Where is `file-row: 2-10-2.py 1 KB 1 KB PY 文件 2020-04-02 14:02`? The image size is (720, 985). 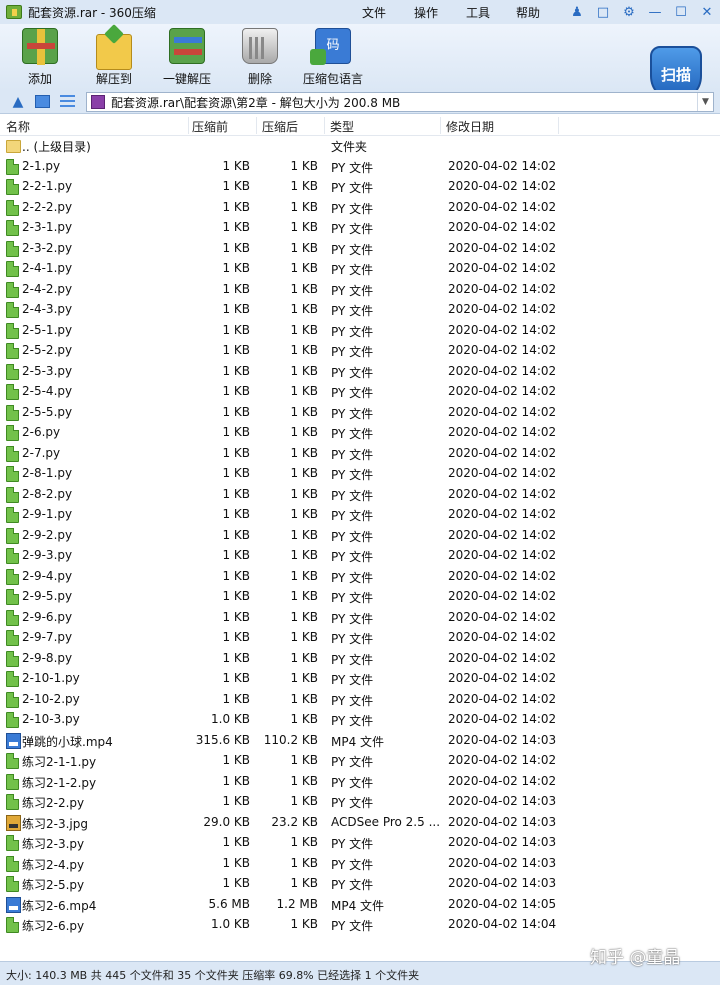
file-row: 2-10-2.py 1 KB 1 KB PY 文件 2020-04-02 14:02 is located at coordinates (360, 700).